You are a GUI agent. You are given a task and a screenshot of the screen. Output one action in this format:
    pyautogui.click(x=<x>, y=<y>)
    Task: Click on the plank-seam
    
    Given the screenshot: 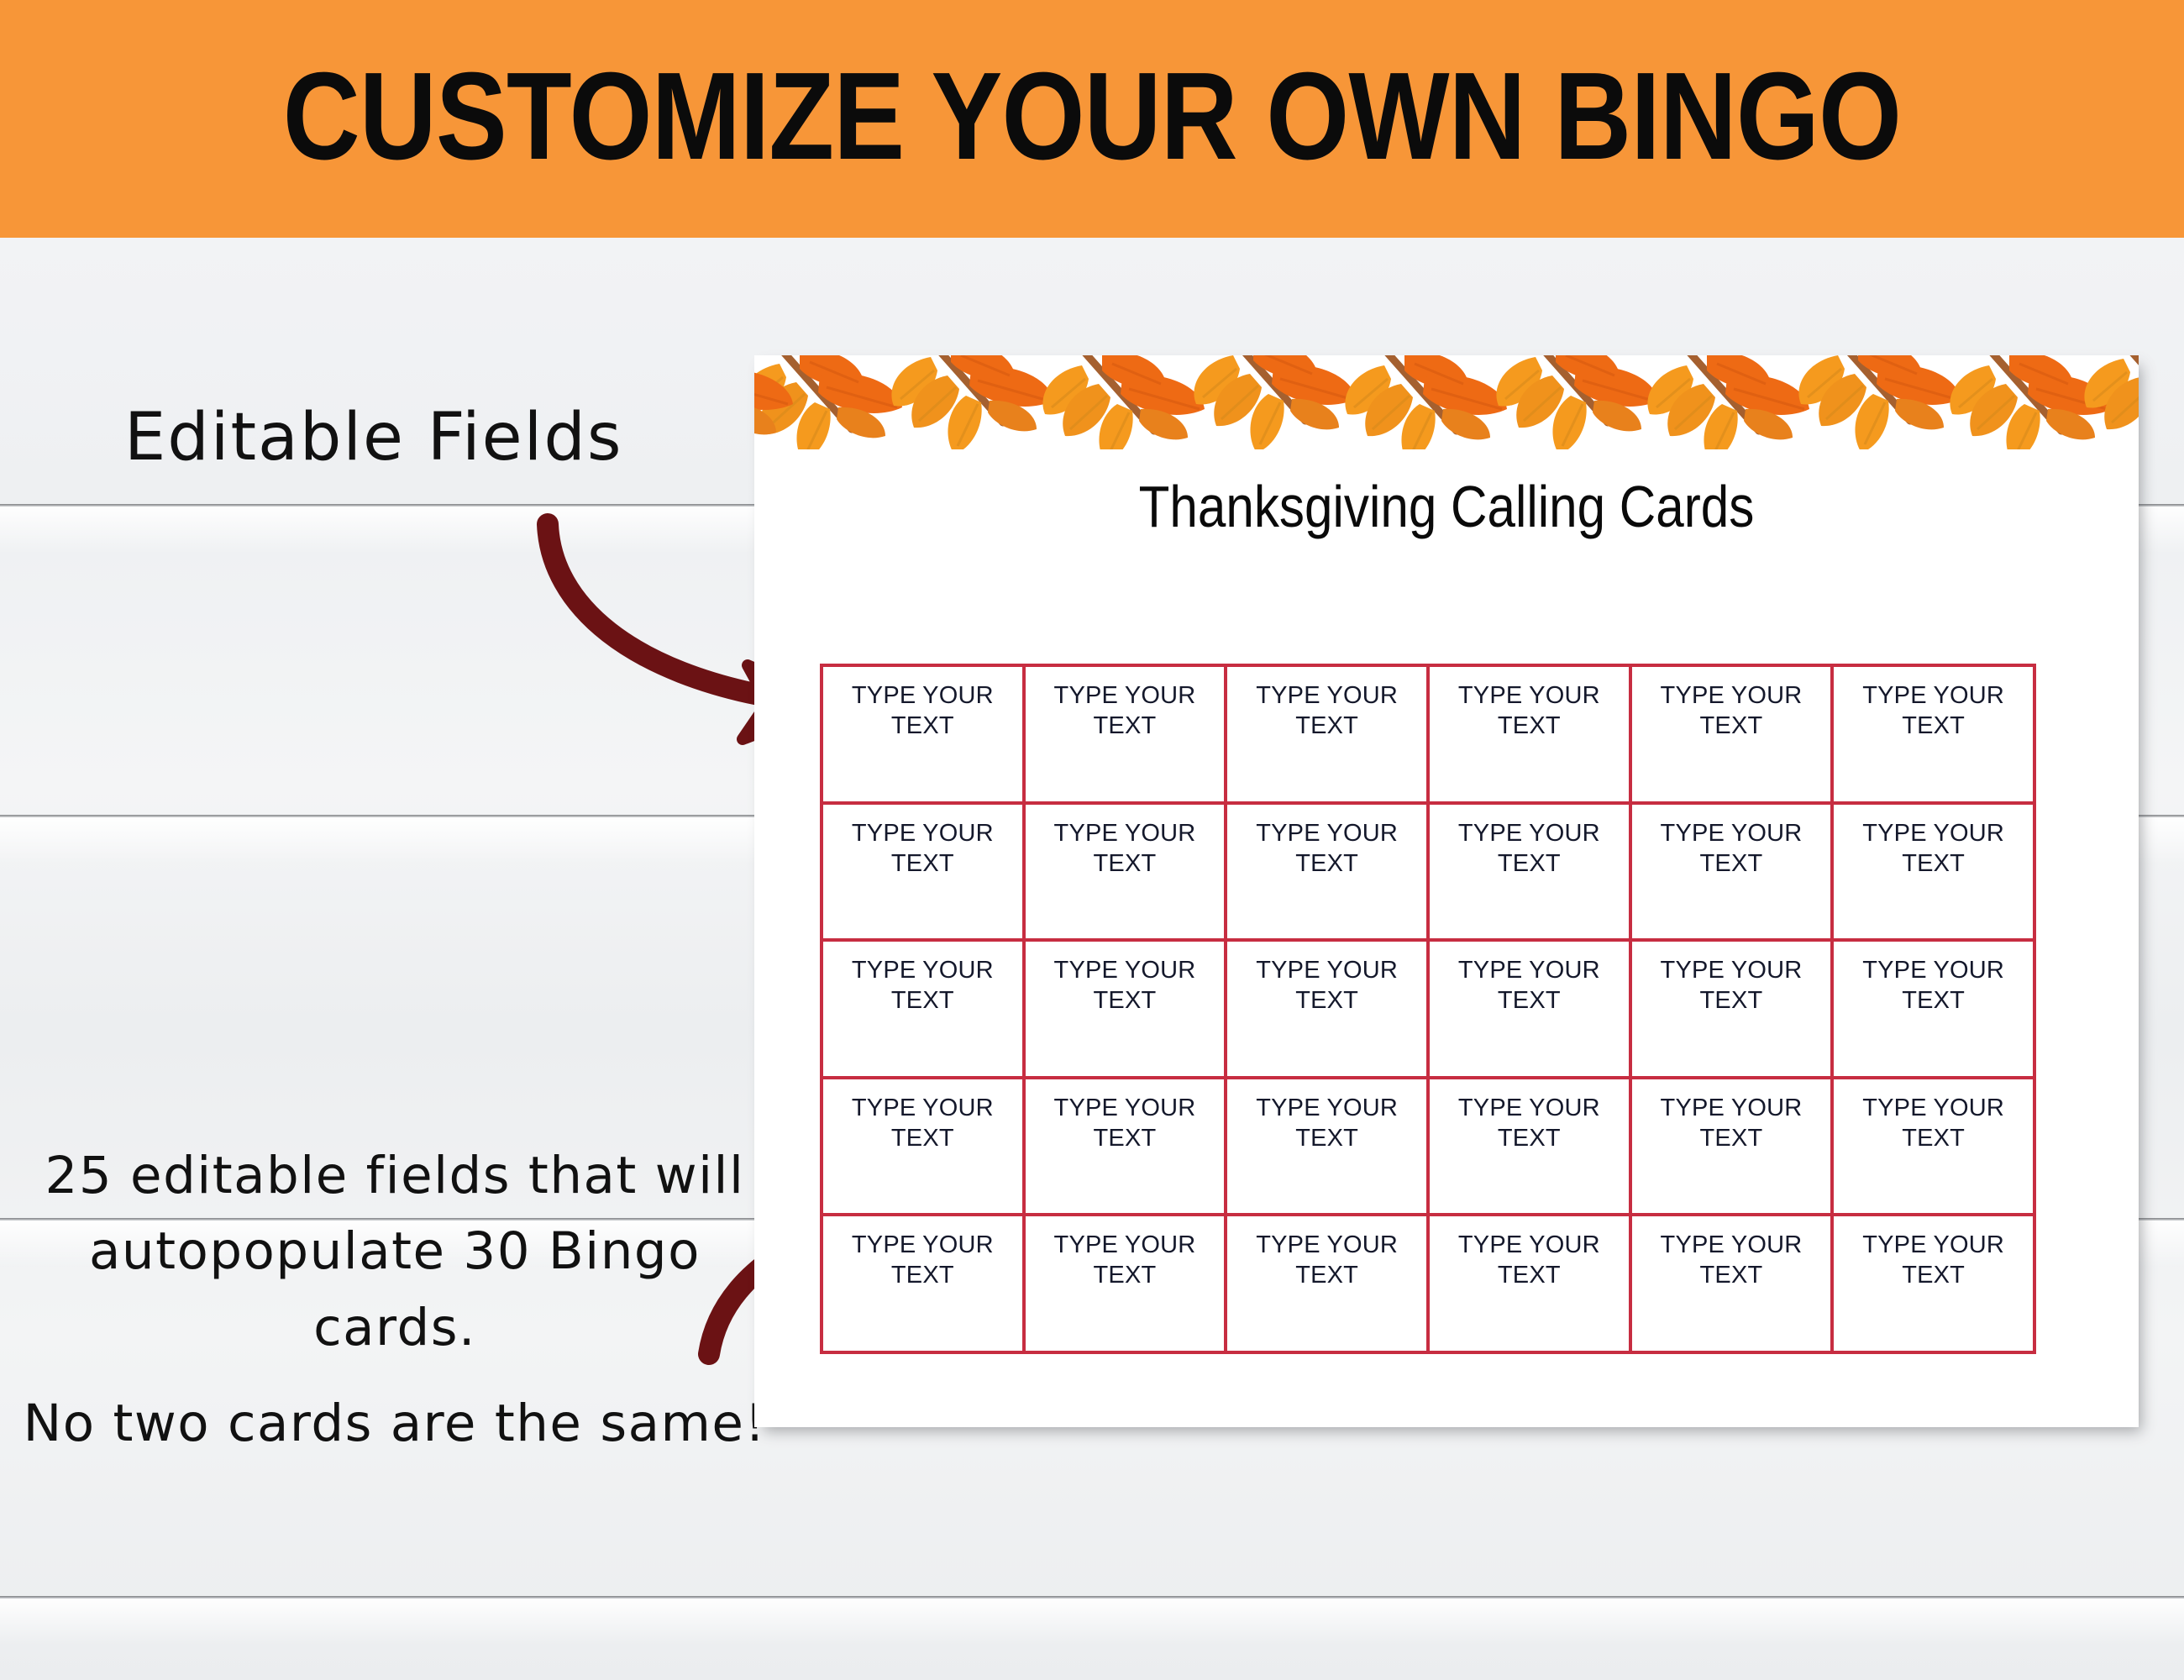 What is the action you would take?
    pyautogui.click(x=1092, y=1597)
    